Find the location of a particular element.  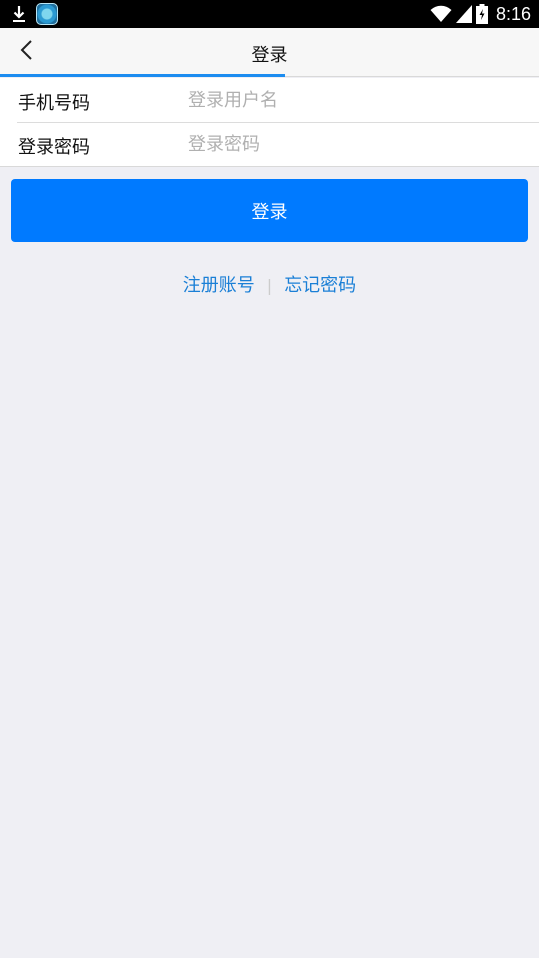

phone-label: 手机号码 is located at coordinates (54, 103).